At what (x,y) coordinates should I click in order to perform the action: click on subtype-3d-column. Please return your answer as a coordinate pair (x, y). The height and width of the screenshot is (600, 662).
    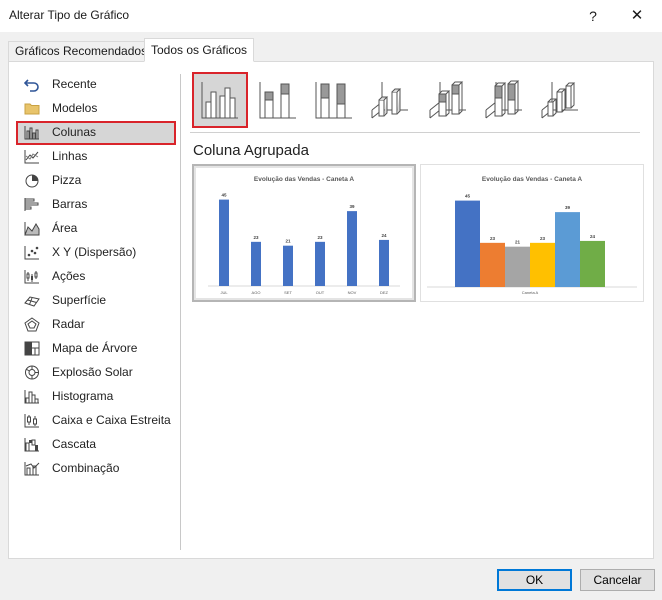
    Looking at the image, I should click on (560, 100).